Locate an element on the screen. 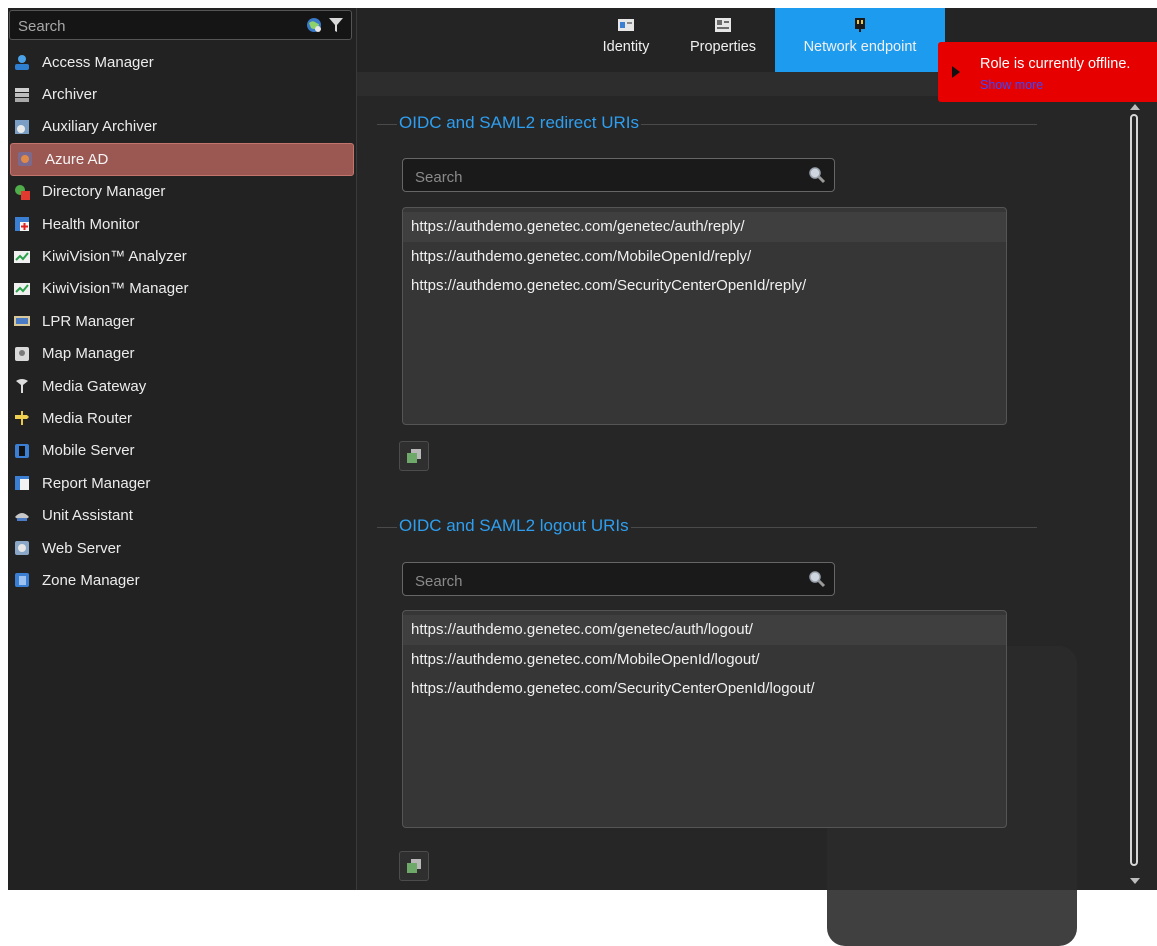  expand-arrow-icon is located at coordinates (956, 72).